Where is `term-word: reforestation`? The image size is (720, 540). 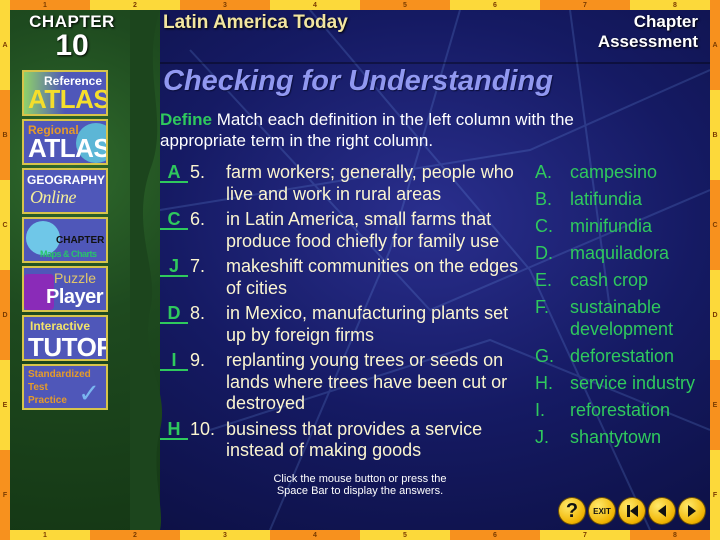
term-word: reforestation is located at coordinates (620, 409).